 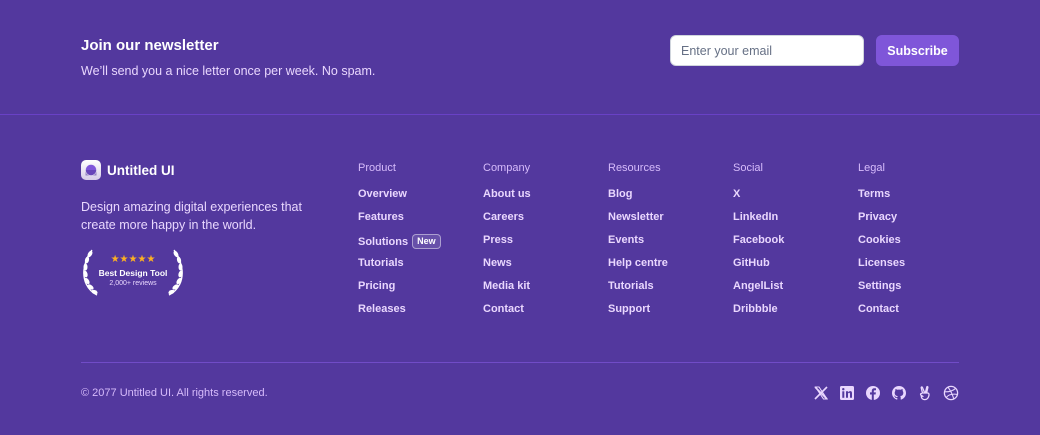 What do you see at coordinates (795, 291) in the screenshot?
I see `link-angellist: AngelList` at bounding box center [795, 291].